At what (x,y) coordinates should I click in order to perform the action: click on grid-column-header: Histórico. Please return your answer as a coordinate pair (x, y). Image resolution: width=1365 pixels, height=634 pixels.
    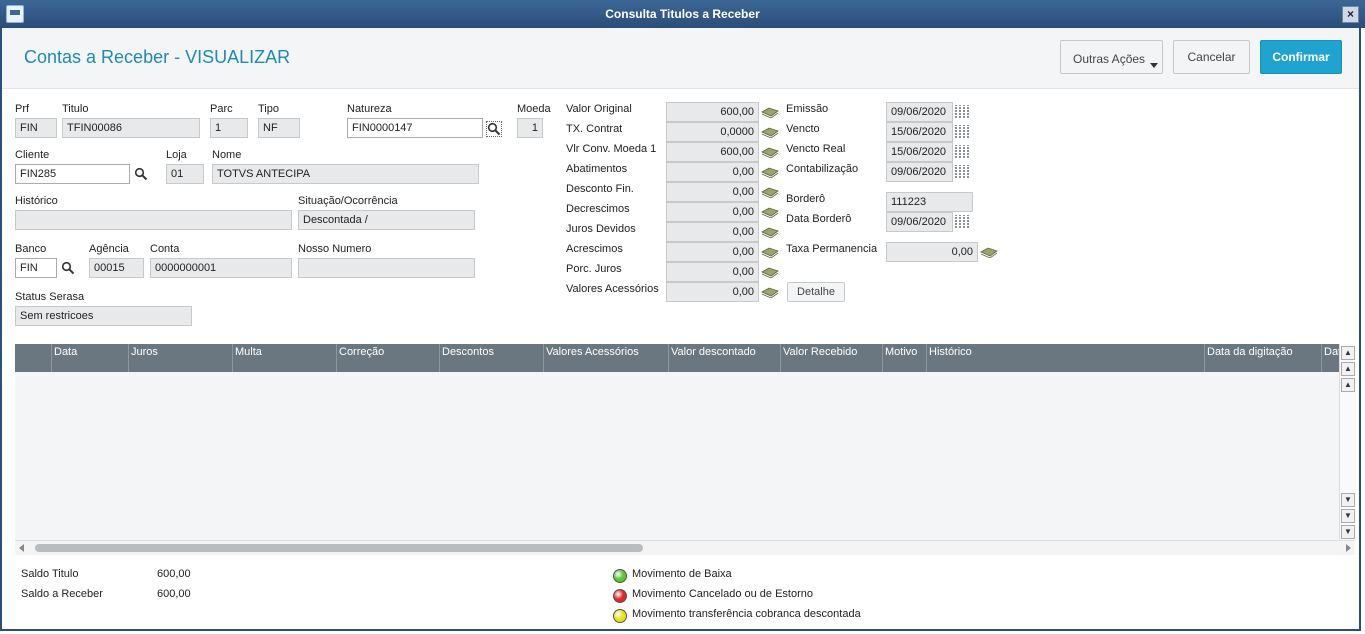
    Looking at the image, I should click on (1065, 358).